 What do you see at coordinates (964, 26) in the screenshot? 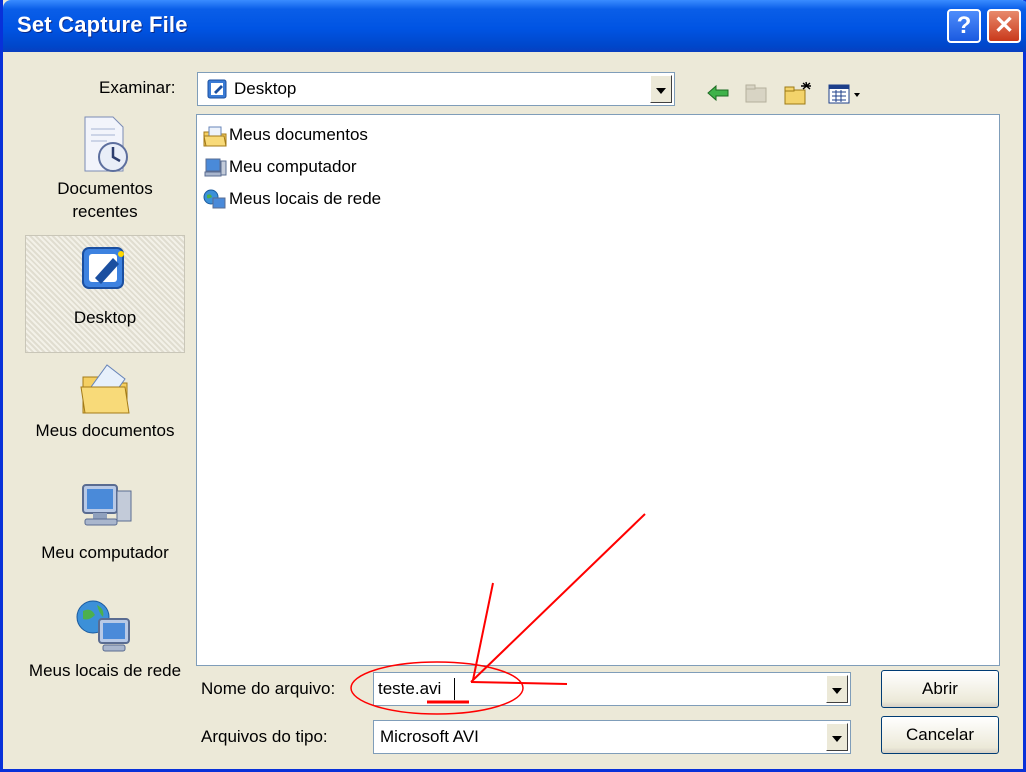
I see `help-button: ?` at bounding box center [964, 26].